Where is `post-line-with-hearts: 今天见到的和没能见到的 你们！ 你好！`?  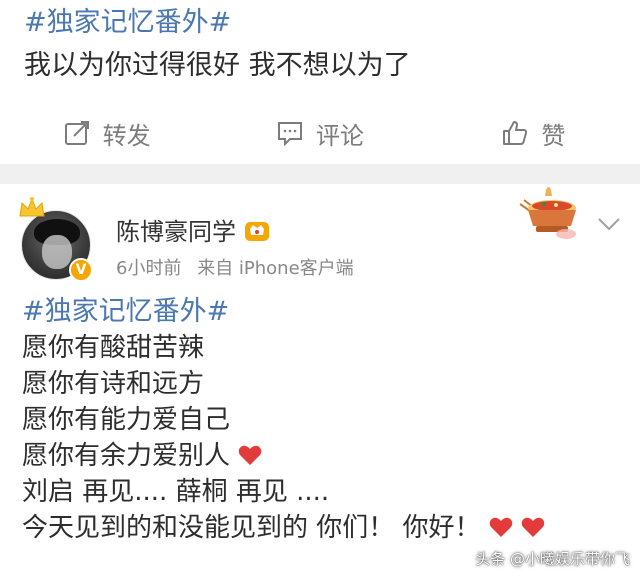 post-line-with-hearts: 今天见到的和没能见到的 你们！ 你好！ is located at coordinates (283, 528).